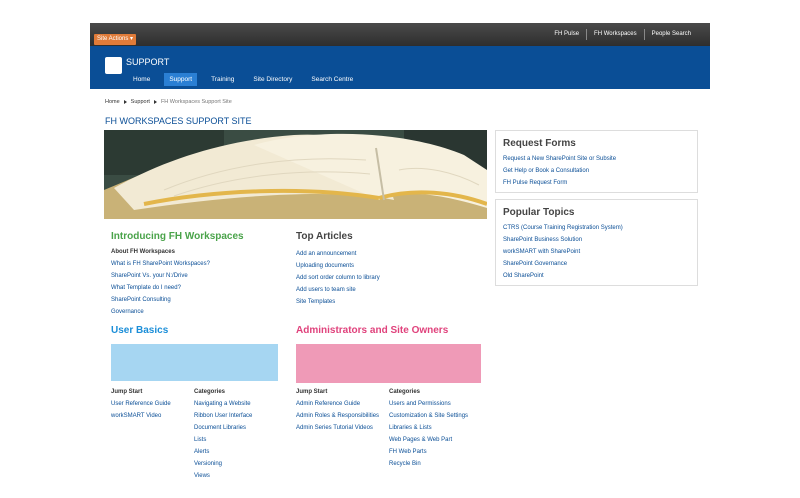  I want to click on page-title: FH WORKSPACES SUPPORT SITE, so click(178, 121).